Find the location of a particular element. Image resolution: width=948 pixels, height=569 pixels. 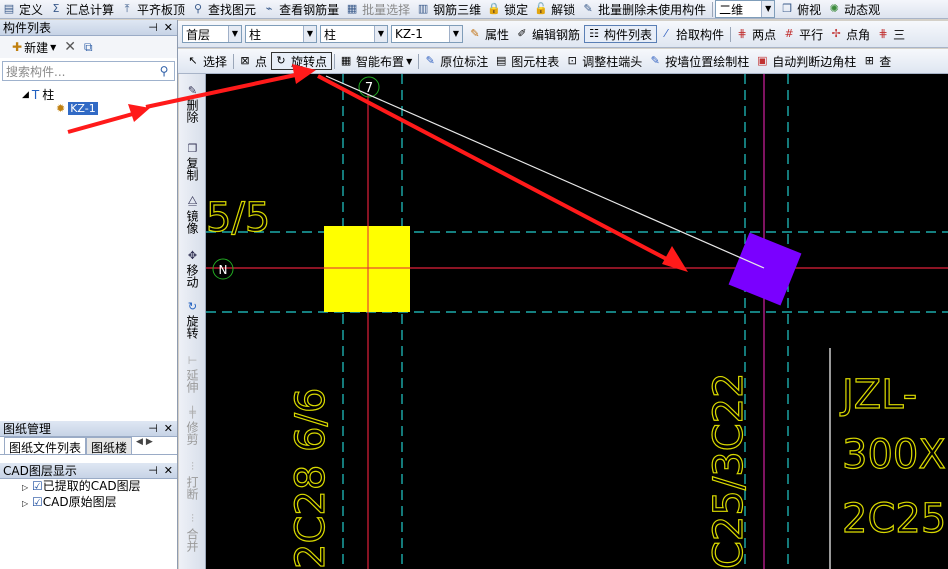

toolbar1-button-0: ▤ 定义 is located at coordinates (23, 9).